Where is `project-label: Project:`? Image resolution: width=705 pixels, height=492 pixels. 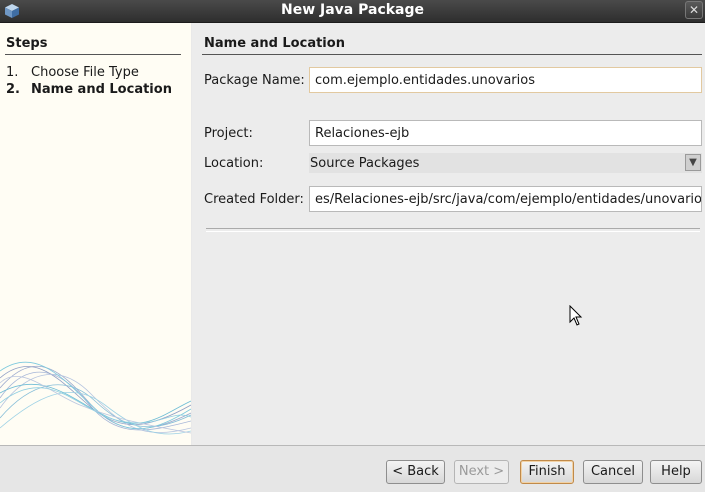 project-label: Project: is located at coordinates (228, 133).